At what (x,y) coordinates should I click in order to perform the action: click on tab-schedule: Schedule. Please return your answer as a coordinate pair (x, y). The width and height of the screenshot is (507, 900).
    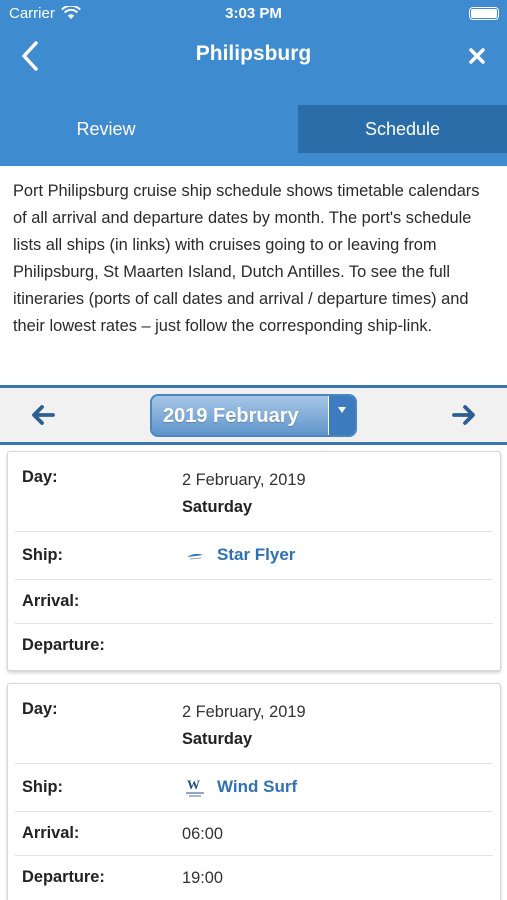
    Looking at the image, I should click on (402, 129).